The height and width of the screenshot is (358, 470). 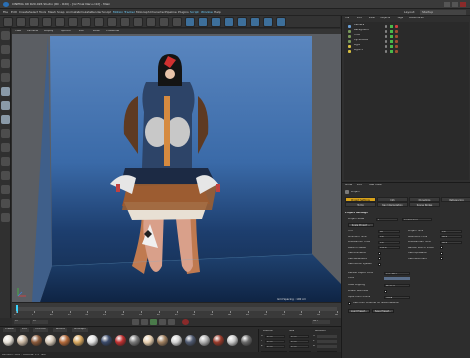 What do you see at coordinates (255, 22) in the screenshot?
I see `floor-icon` at bounding box center [255, 22].